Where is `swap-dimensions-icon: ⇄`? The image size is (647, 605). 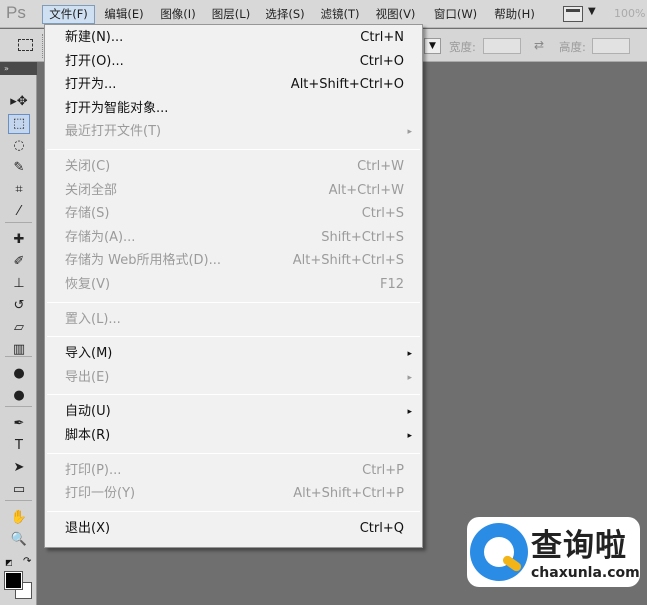
swap-dimensions-icon: ⇄ is located at coordinates (539, 45).